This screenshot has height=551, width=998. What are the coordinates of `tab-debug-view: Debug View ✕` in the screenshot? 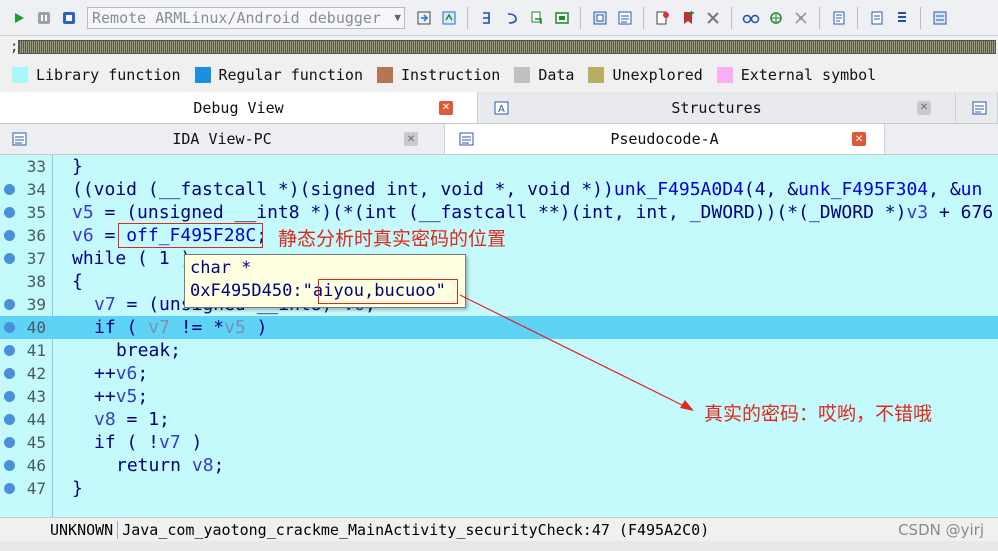 It's located at (239, 107).